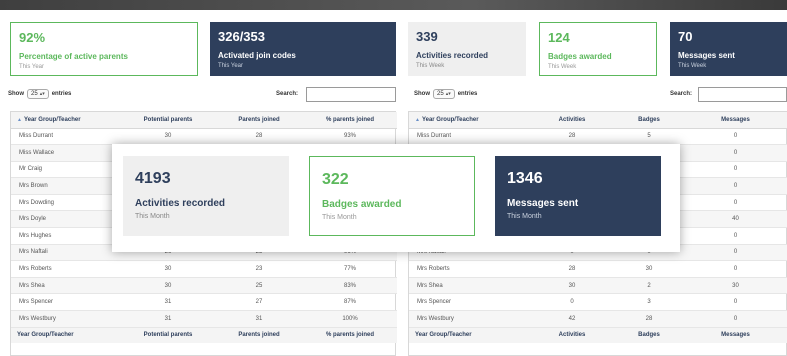 This screenshot has width=787, height=356. Describe the element at coordinates (257, 55) in the screenshot. I see `stat-label: Activated join codes` at that location.